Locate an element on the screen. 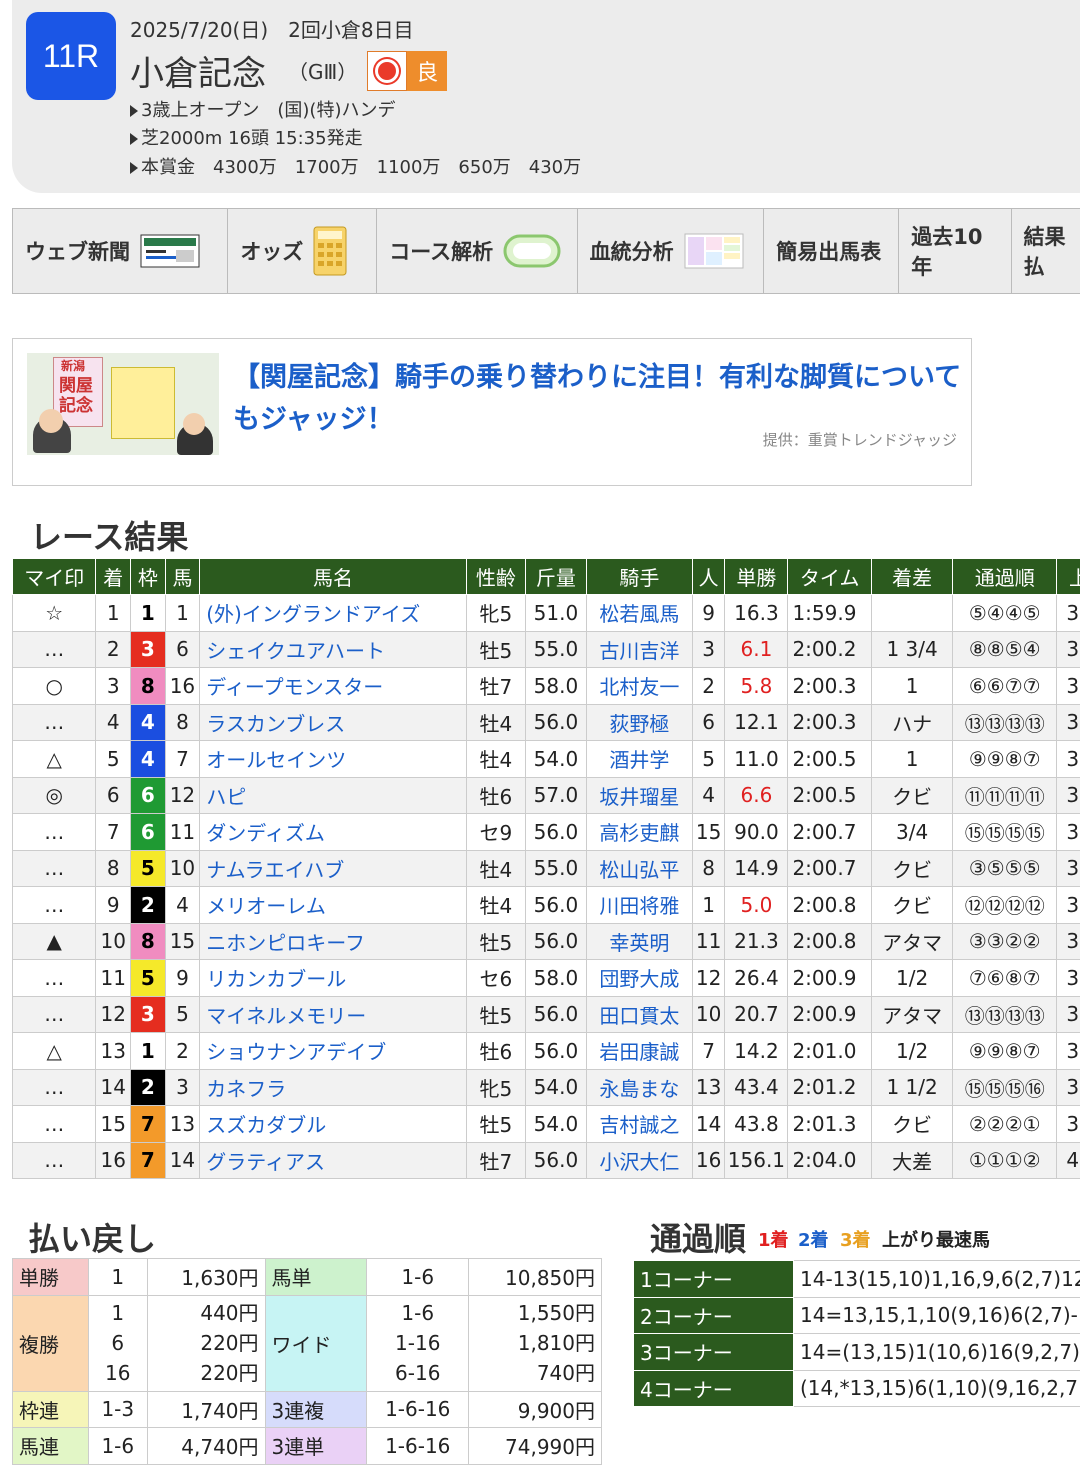  column-header: 騎手 is located at coordinates (639, 576).